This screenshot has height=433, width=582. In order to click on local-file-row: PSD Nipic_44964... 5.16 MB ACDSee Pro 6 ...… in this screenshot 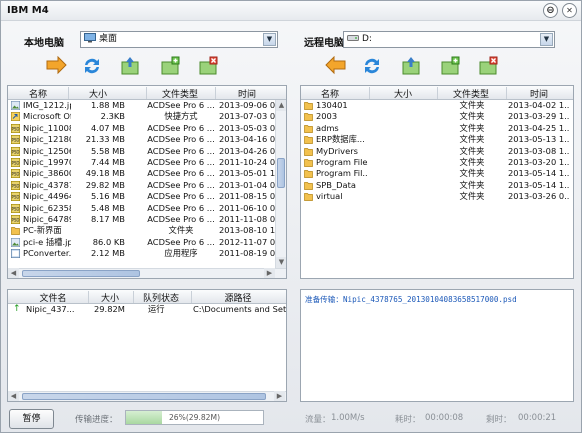, I will do `click(141, 196)`.